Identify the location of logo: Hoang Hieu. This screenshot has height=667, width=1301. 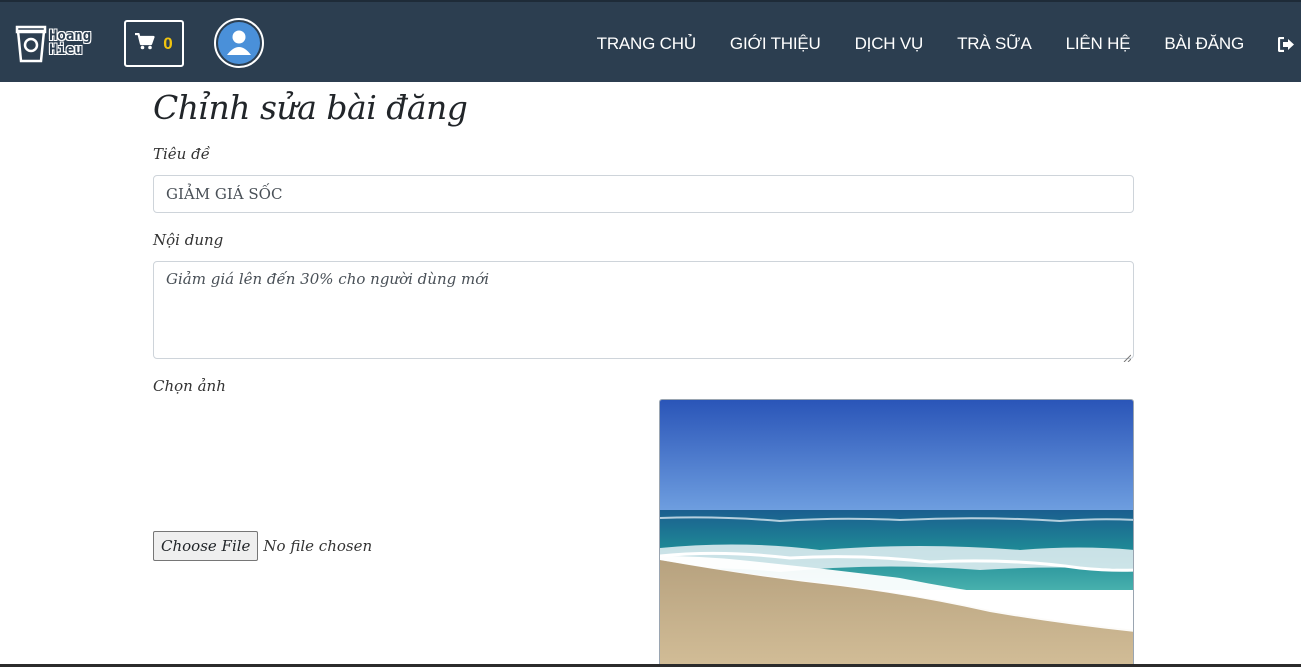
(61, 43).